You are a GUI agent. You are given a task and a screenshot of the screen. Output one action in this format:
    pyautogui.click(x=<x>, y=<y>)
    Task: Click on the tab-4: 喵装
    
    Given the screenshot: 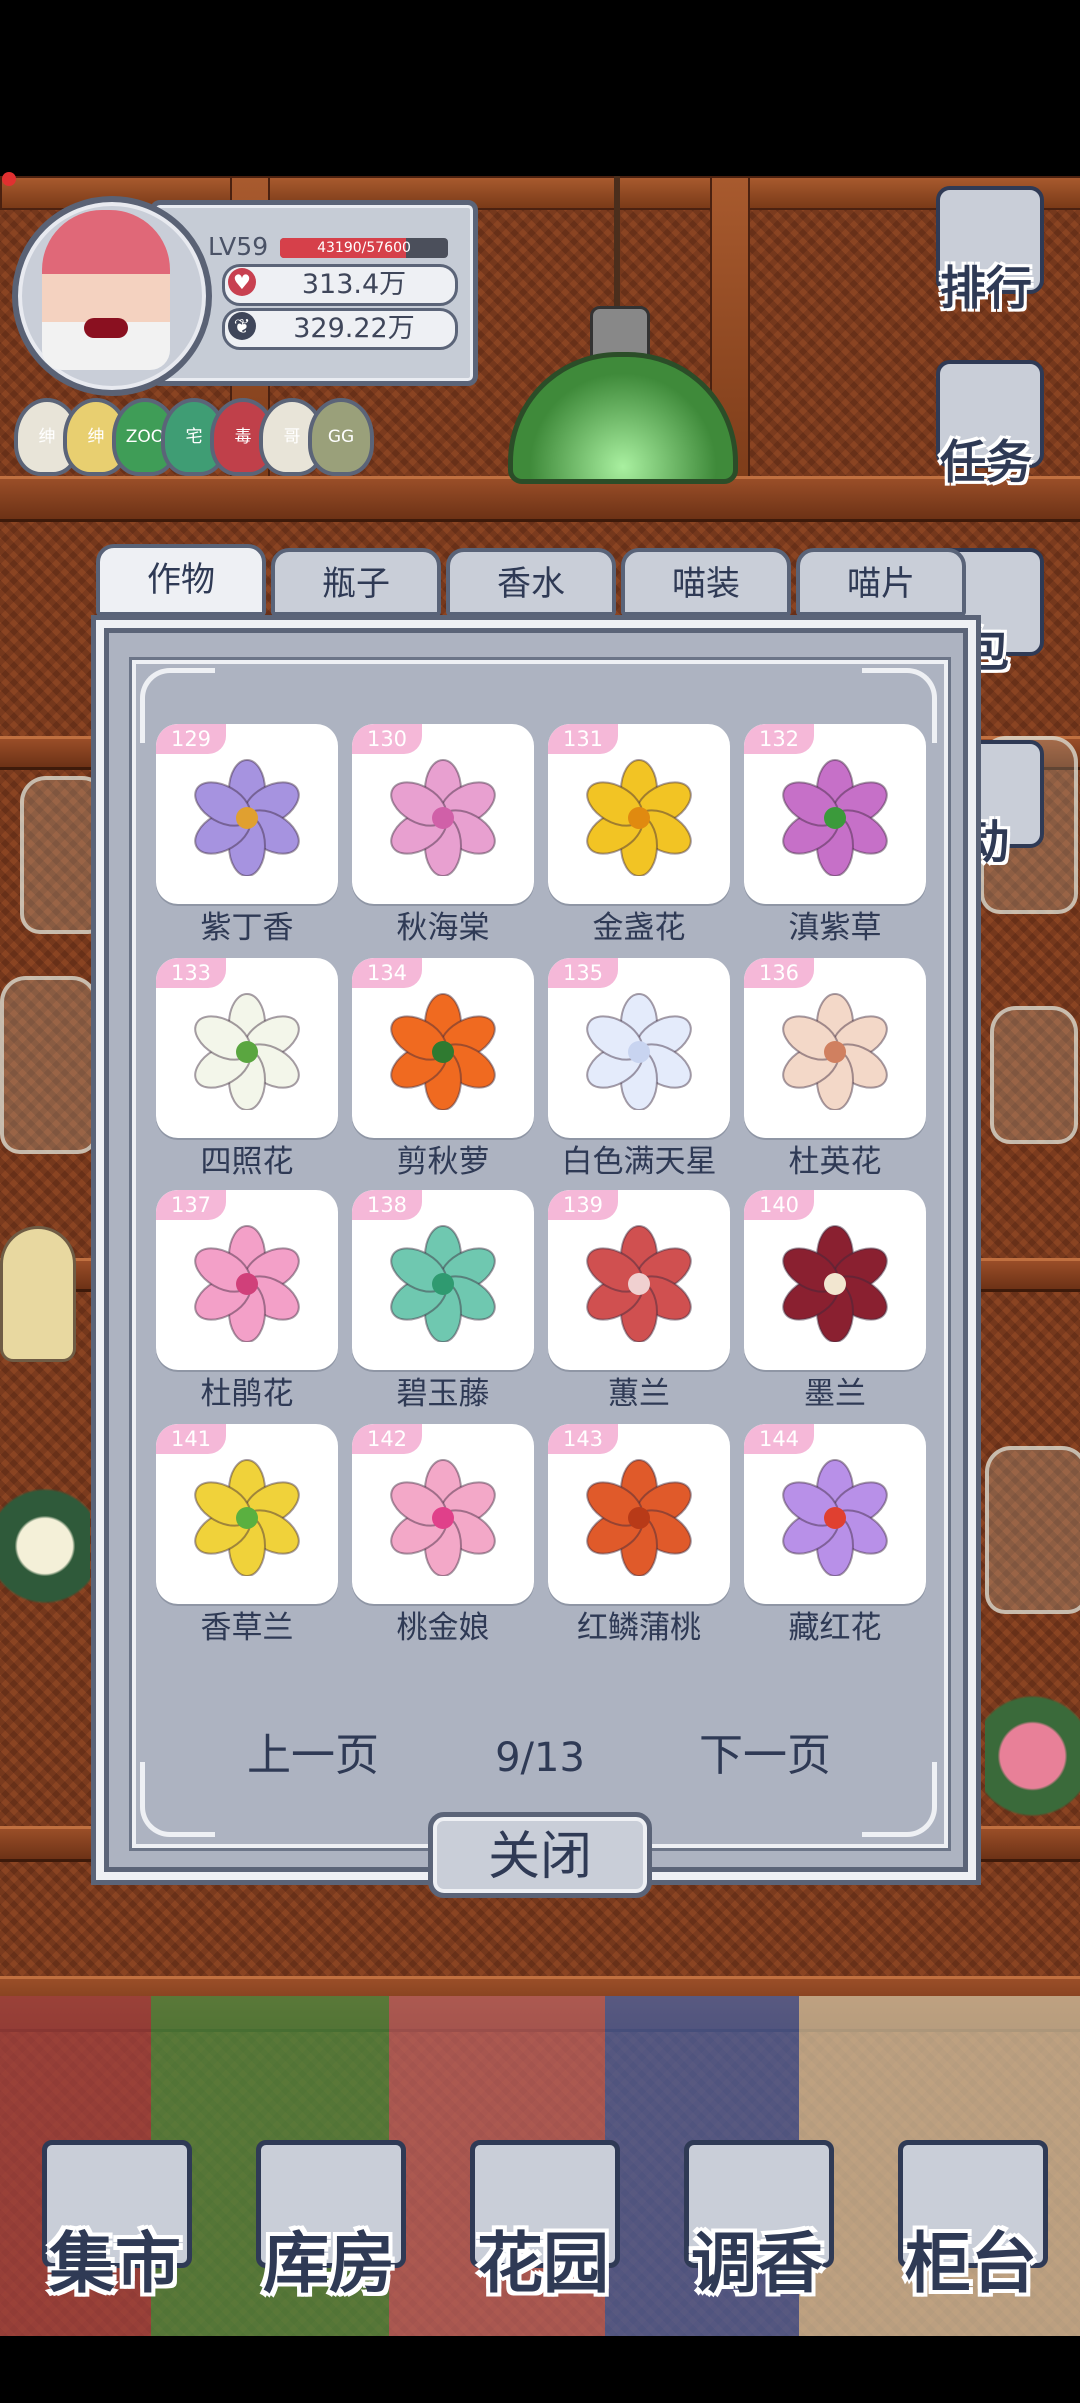 What is the action you would take?
    pyautogui.click(x=706, y=582)
    